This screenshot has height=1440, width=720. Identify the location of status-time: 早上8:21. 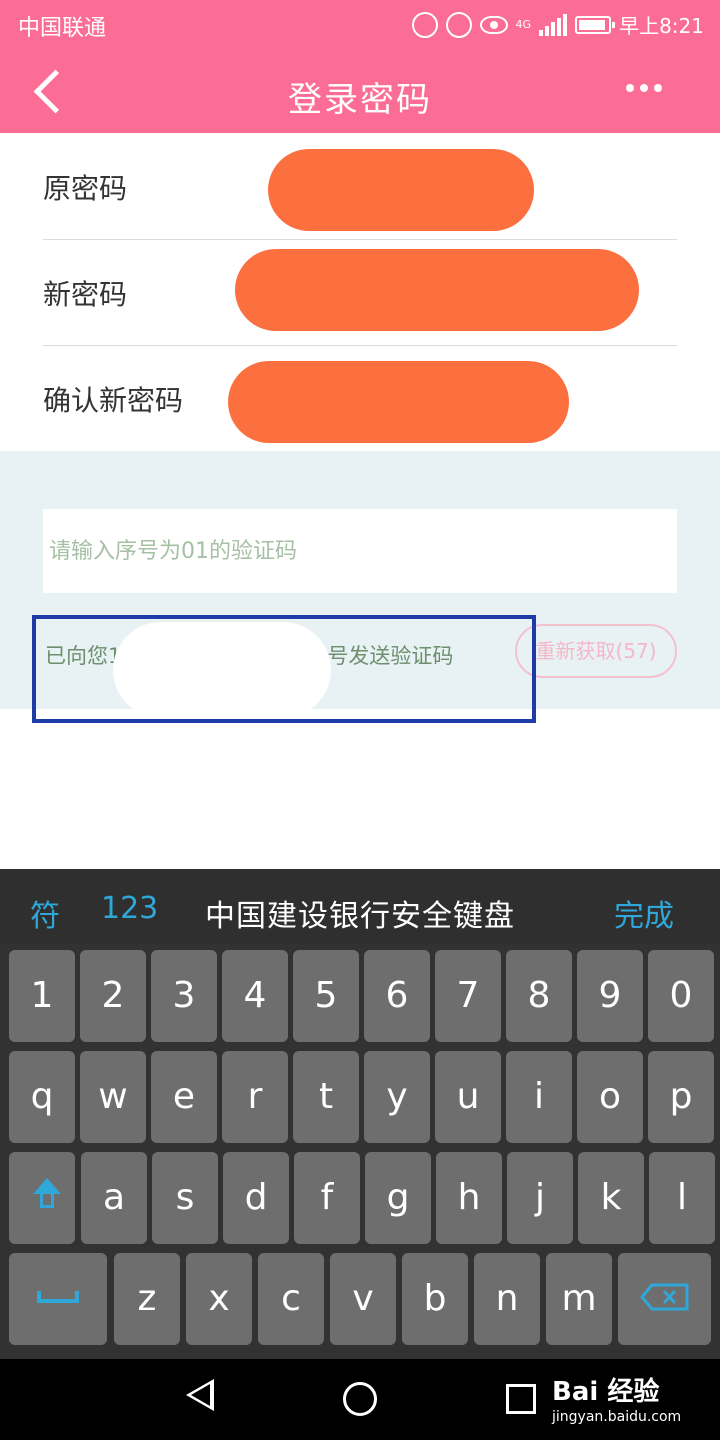
(661, 26).